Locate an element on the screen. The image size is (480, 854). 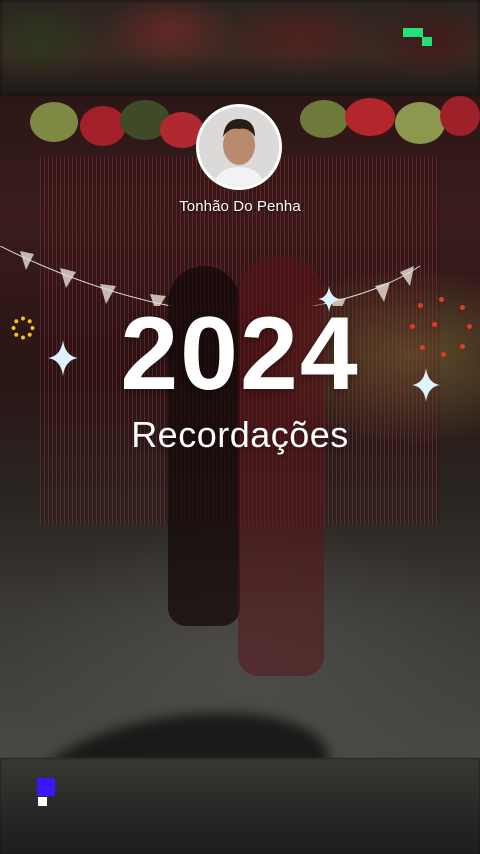
recap-subtitle: Recordações is located at coordinates (240, 434).